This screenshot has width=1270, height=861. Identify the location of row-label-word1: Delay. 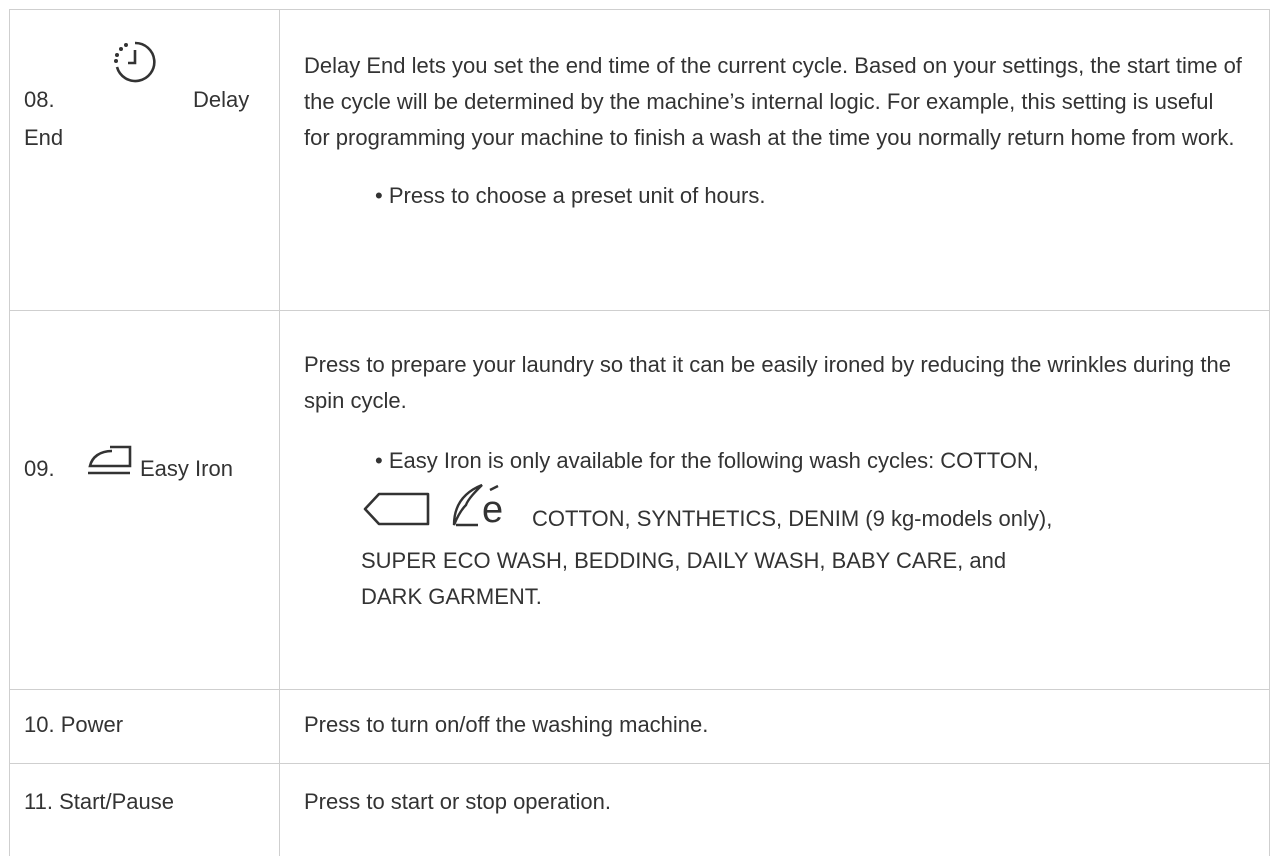
(221, 99).